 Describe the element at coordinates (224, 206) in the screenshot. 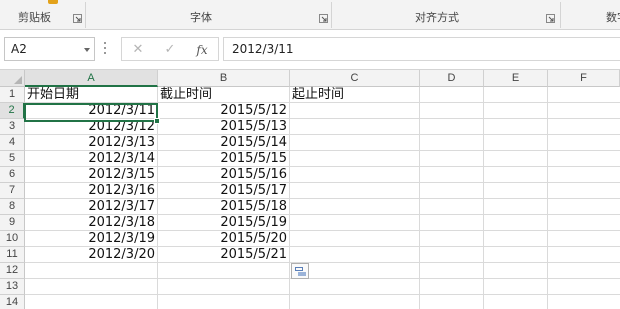

I see `cell-b8: 2015/5/18` at that location.